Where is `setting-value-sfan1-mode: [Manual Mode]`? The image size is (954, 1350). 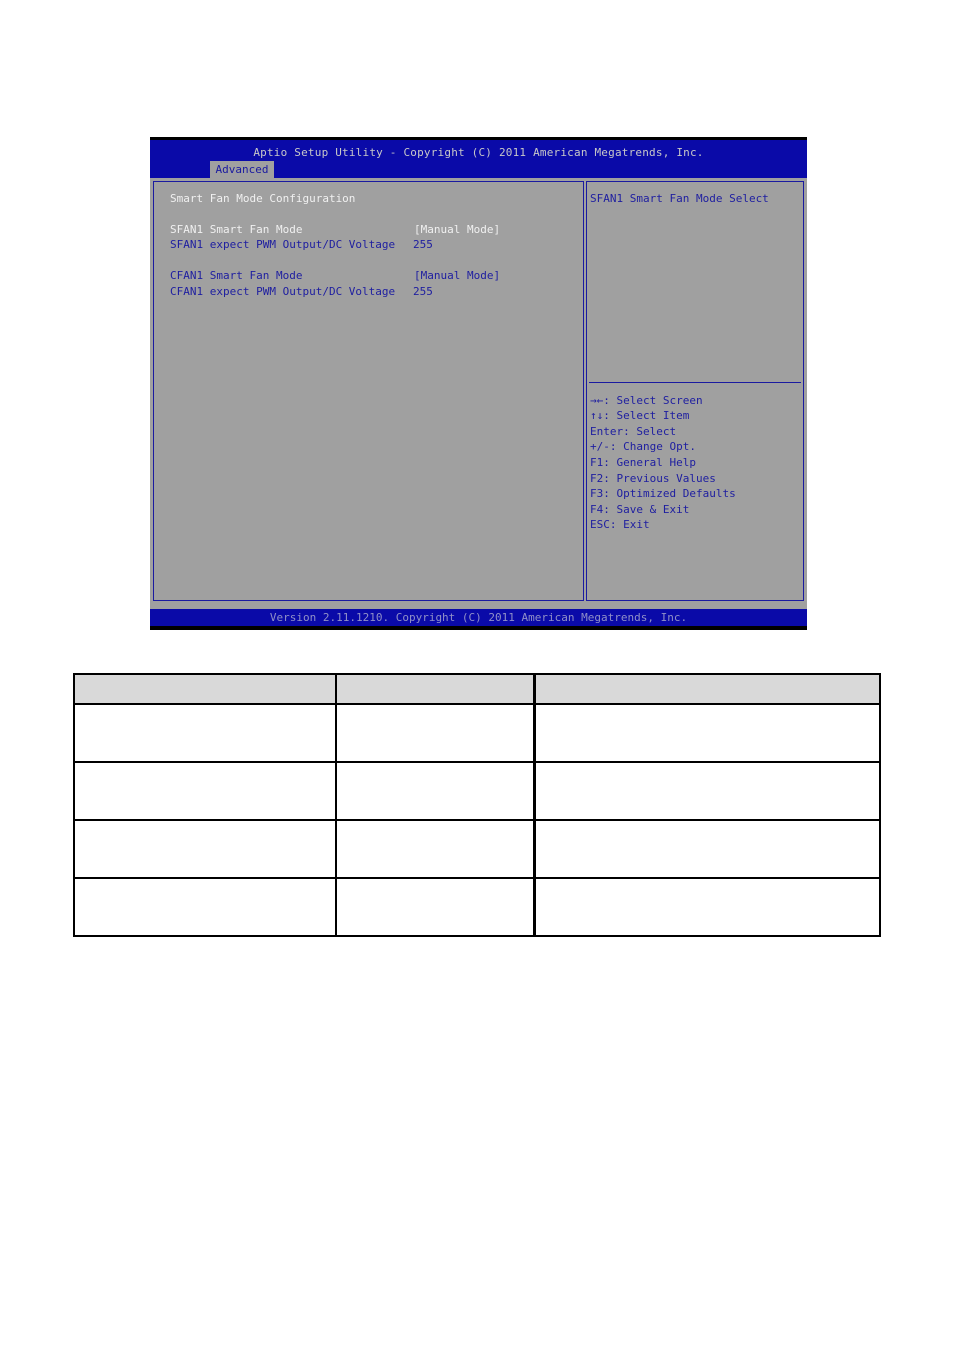 setting-value-sfan1-mode: [Manual Mode] is located at coordinates (457, 230).